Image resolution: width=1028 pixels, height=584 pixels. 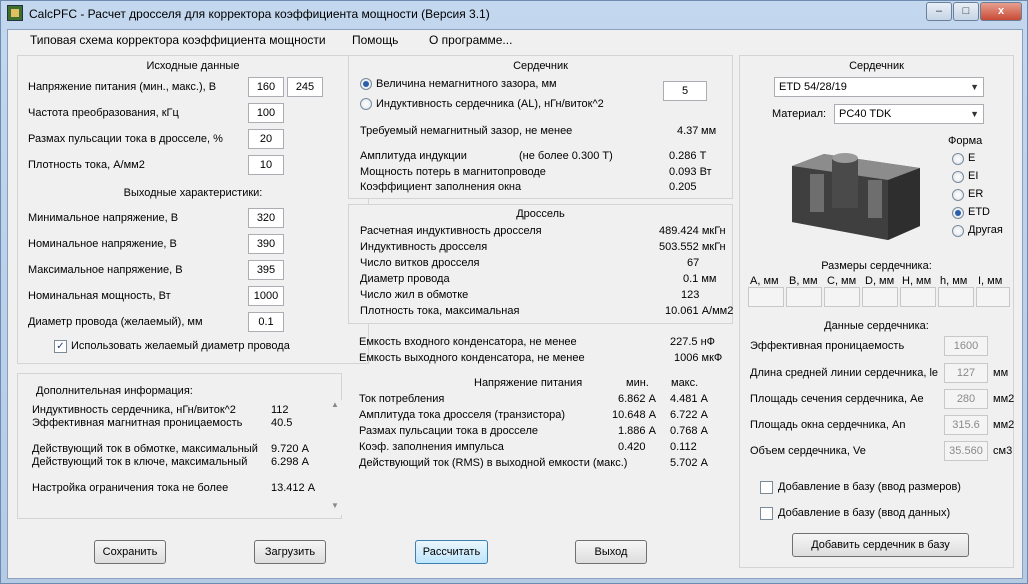 What do you see at coordinates (864, 513) in the screenshot?
I see `add-data-label: Добавление в базу (ввод данных)` at bounding box center [864, 513].